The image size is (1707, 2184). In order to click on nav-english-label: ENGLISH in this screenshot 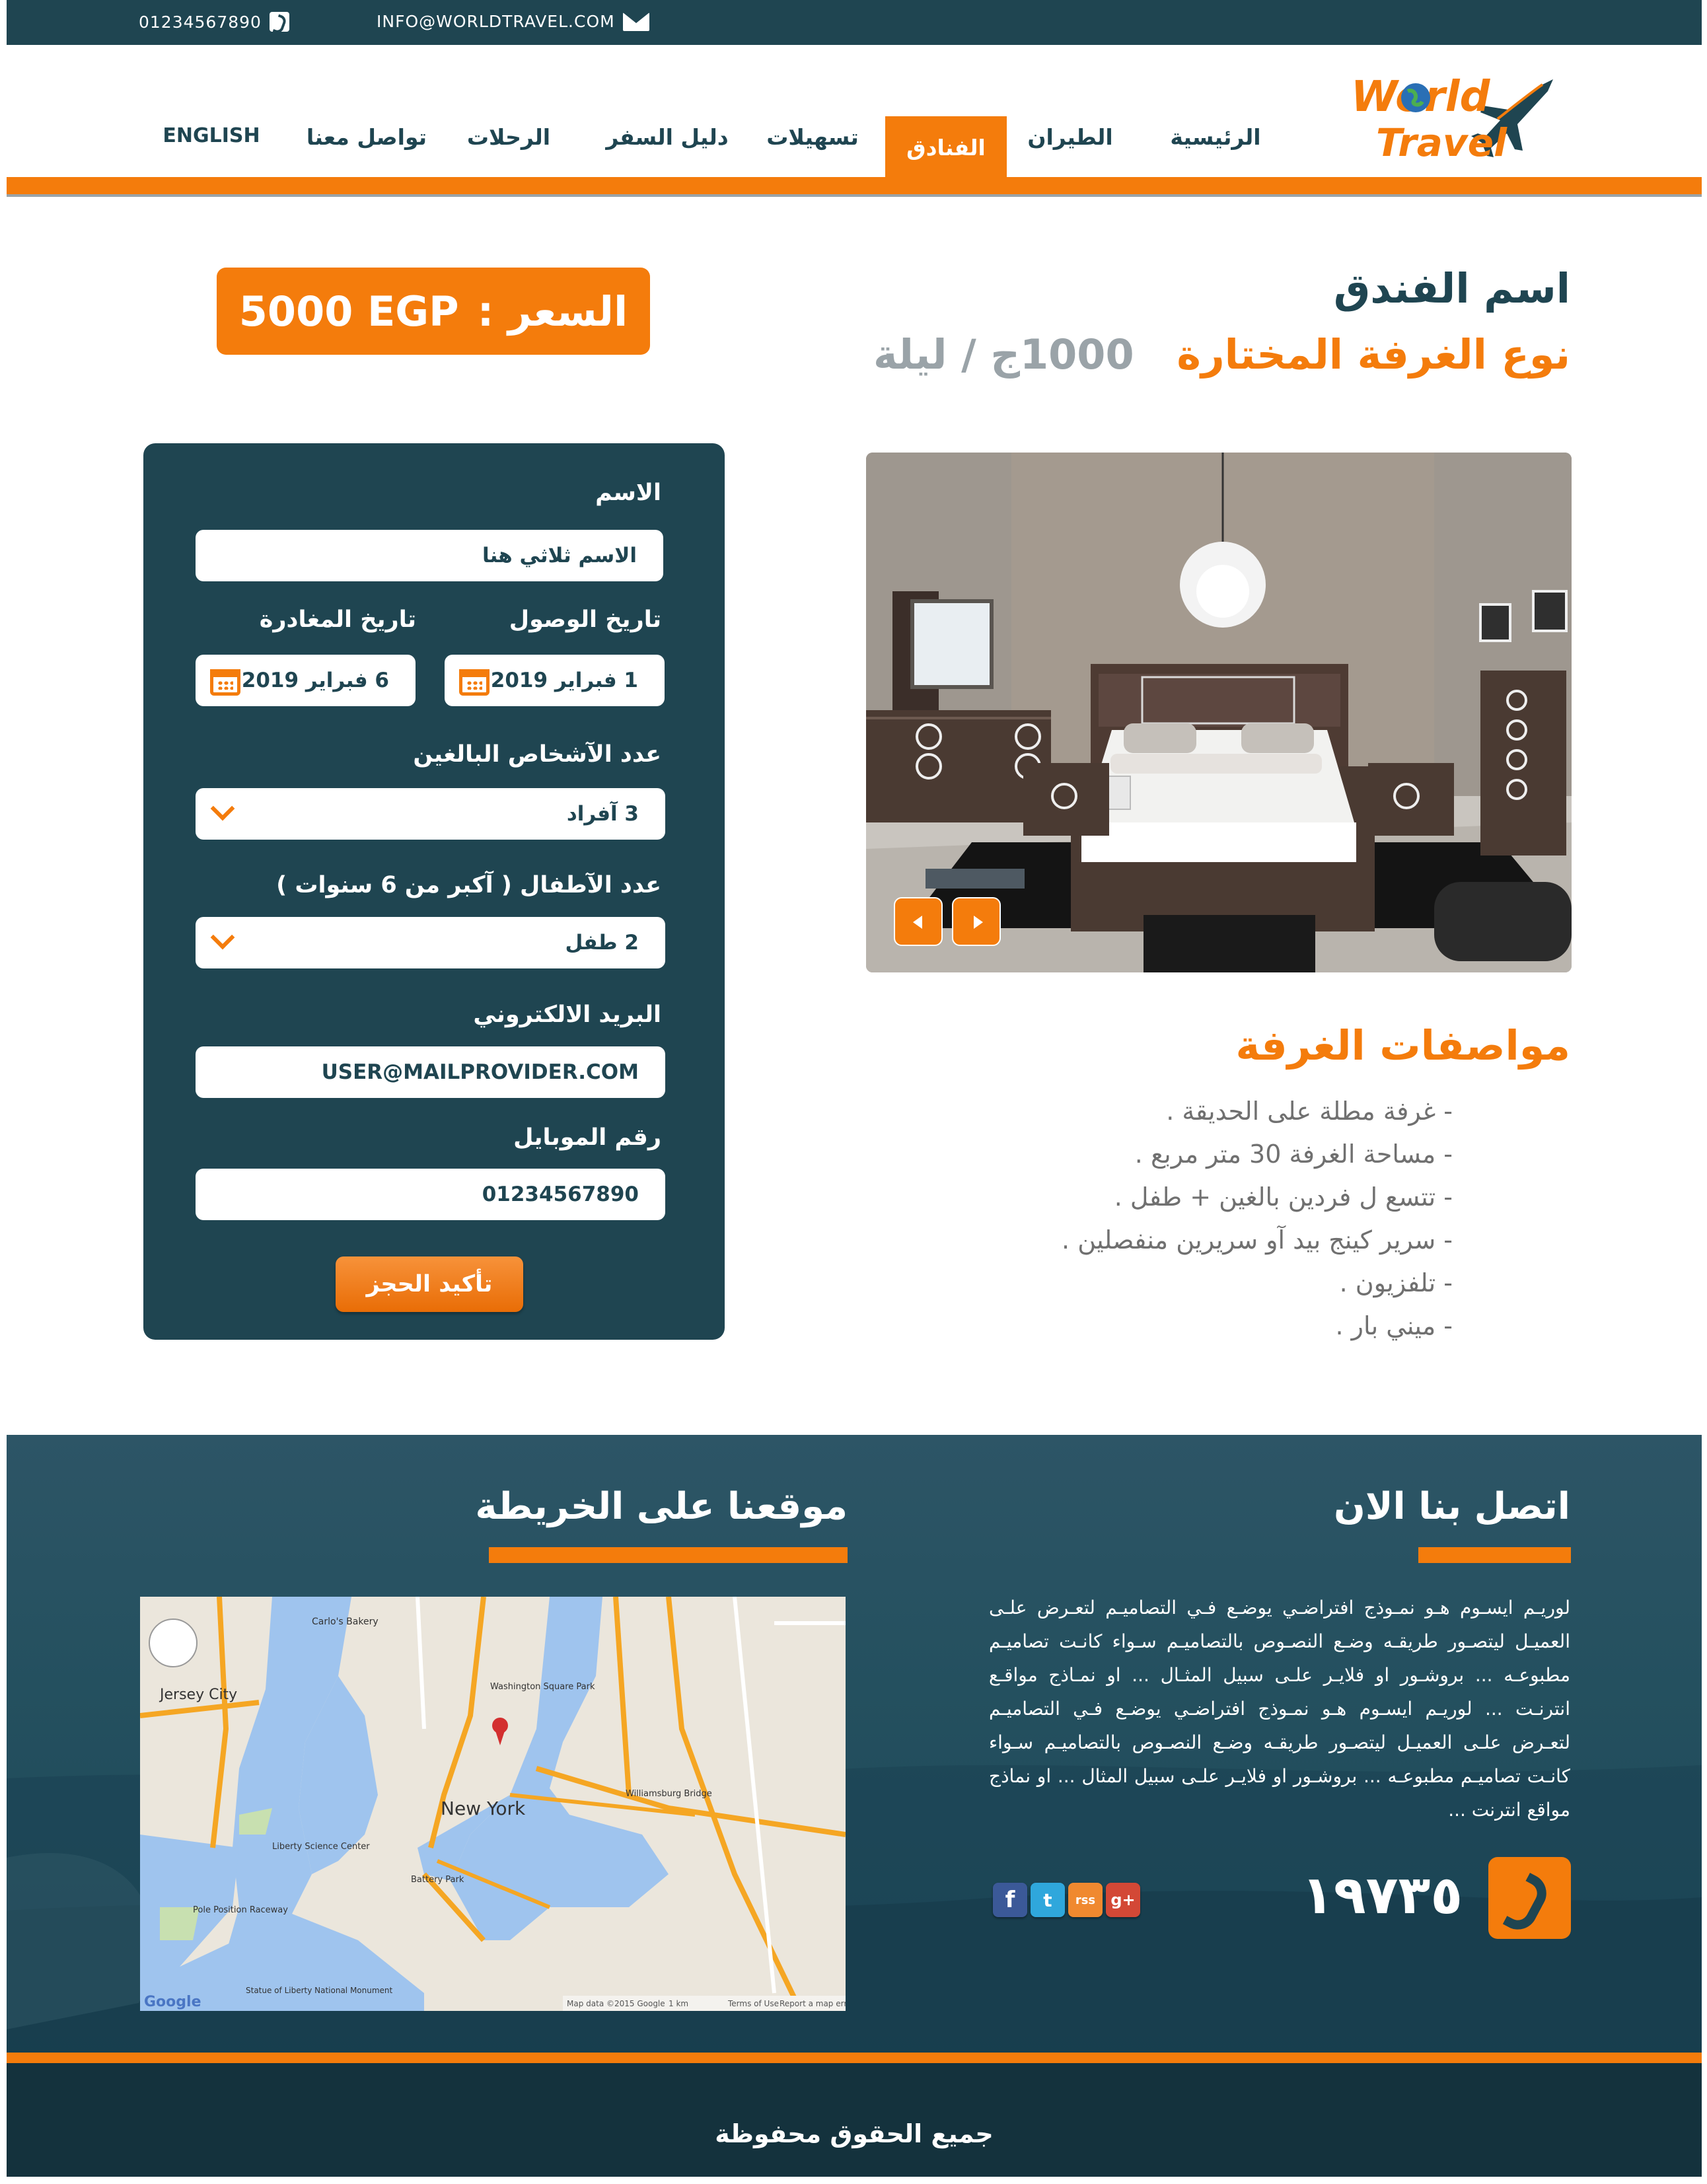, I will do `click(211, 135)`.